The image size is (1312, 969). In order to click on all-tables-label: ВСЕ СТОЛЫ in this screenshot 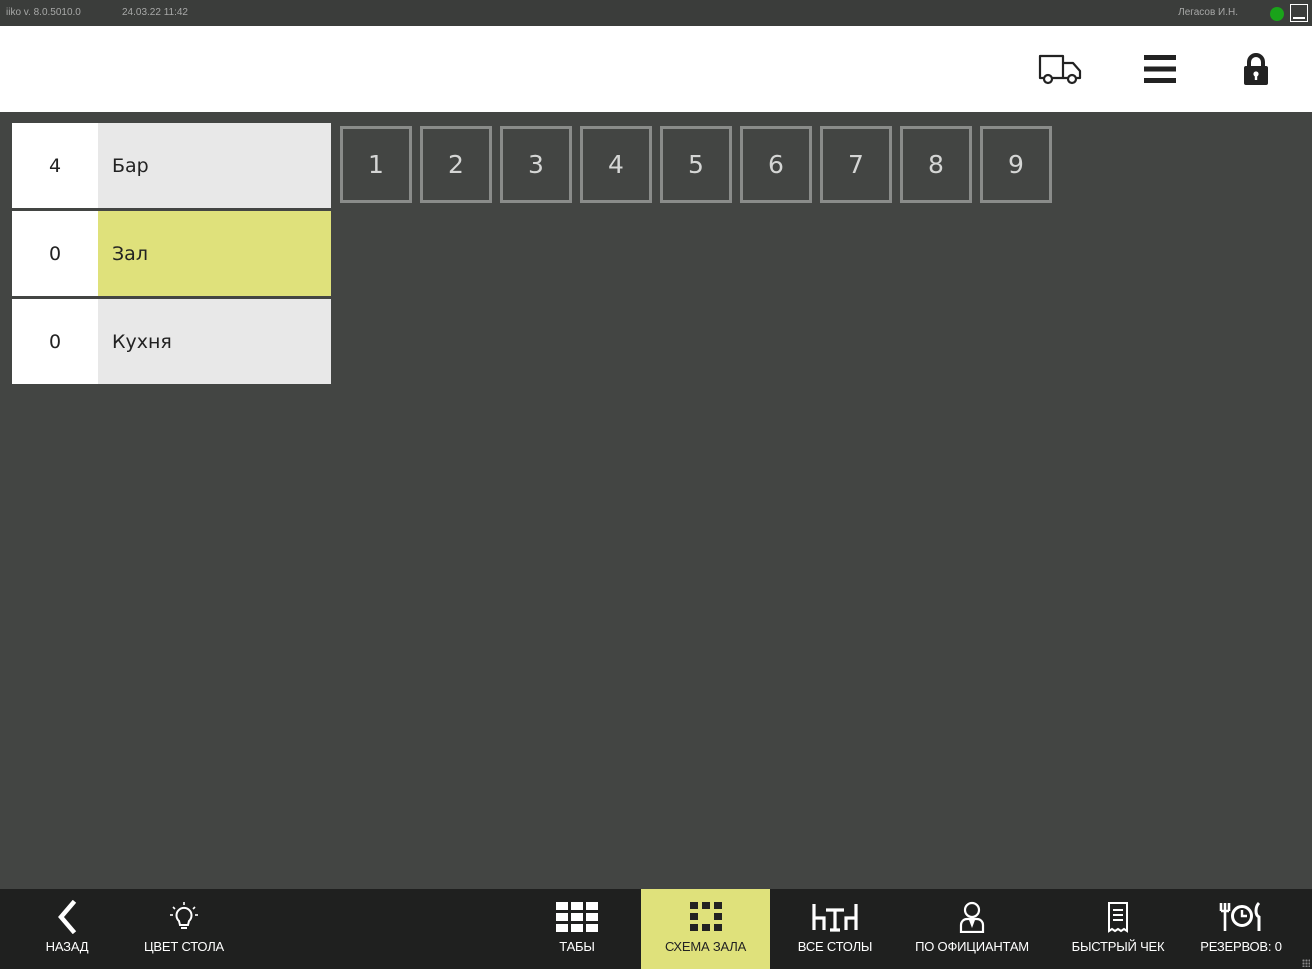, I will do `click(835, 946)`.